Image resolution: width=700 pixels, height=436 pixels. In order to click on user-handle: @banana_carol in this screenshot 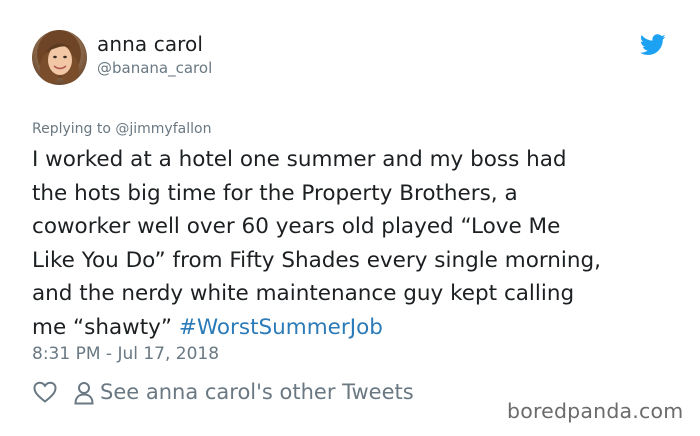, I will do `click(154, 68)`.